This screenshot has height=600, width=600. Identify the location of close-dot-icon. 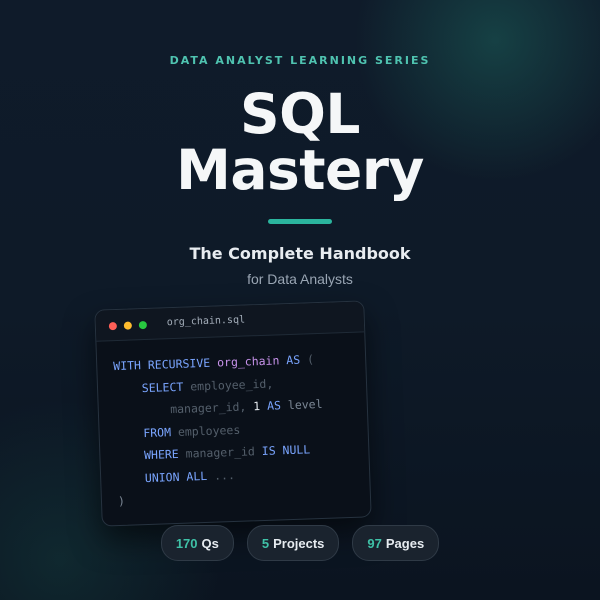
(113, 326).